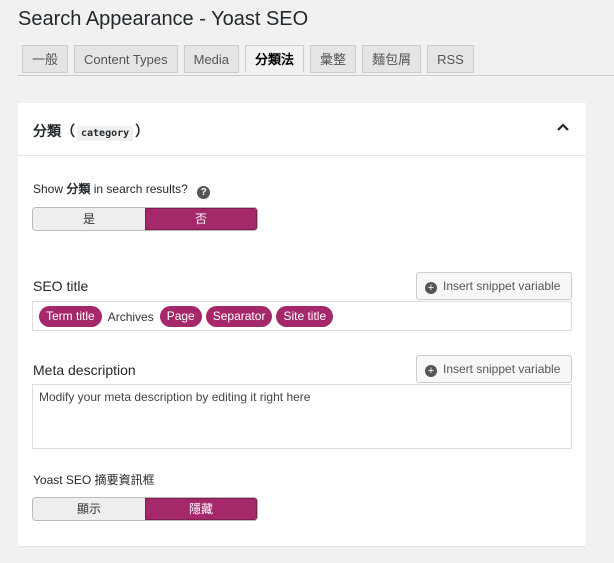 Image resolution: width=614 pixels, height=563 pixels. What do you see at coordinates (275, 59) in the screenshot?
I see `tab-taxonomies: 分類法` at bounding box center [275, 59].